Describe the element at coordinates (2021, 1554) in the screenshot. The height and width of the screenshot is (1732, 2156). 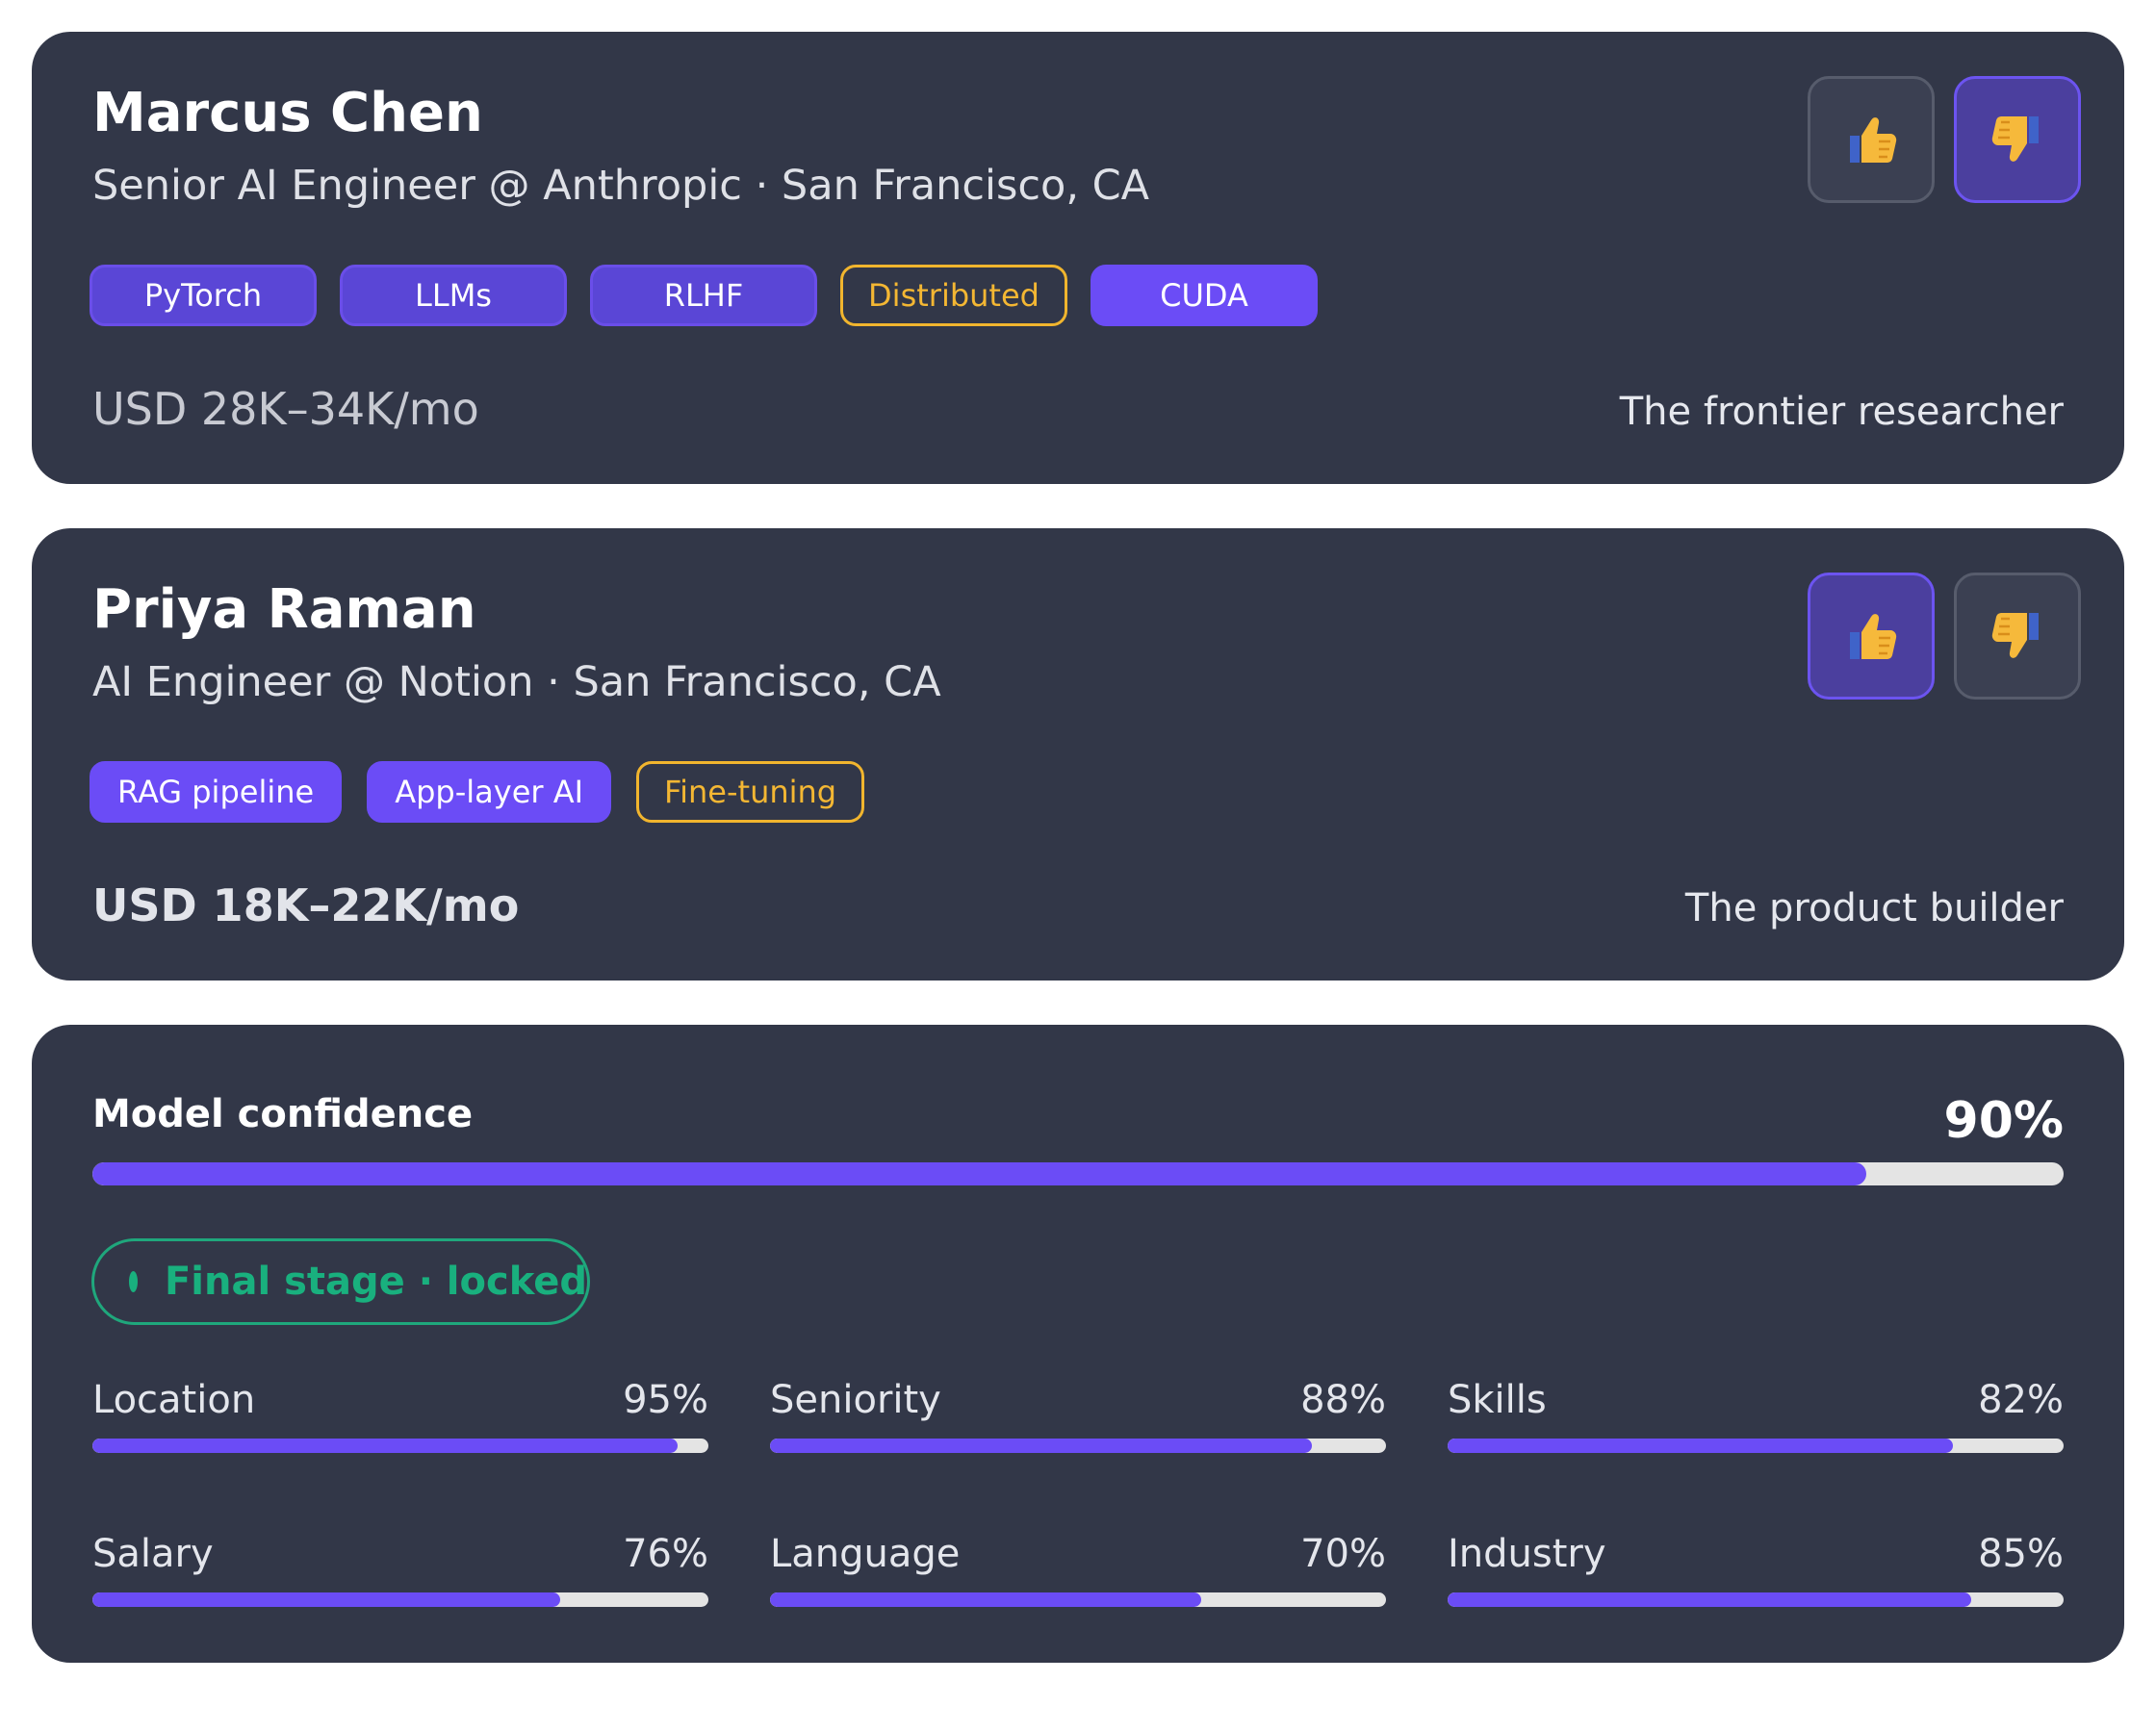
I see `metric-value: 85%` at that location.